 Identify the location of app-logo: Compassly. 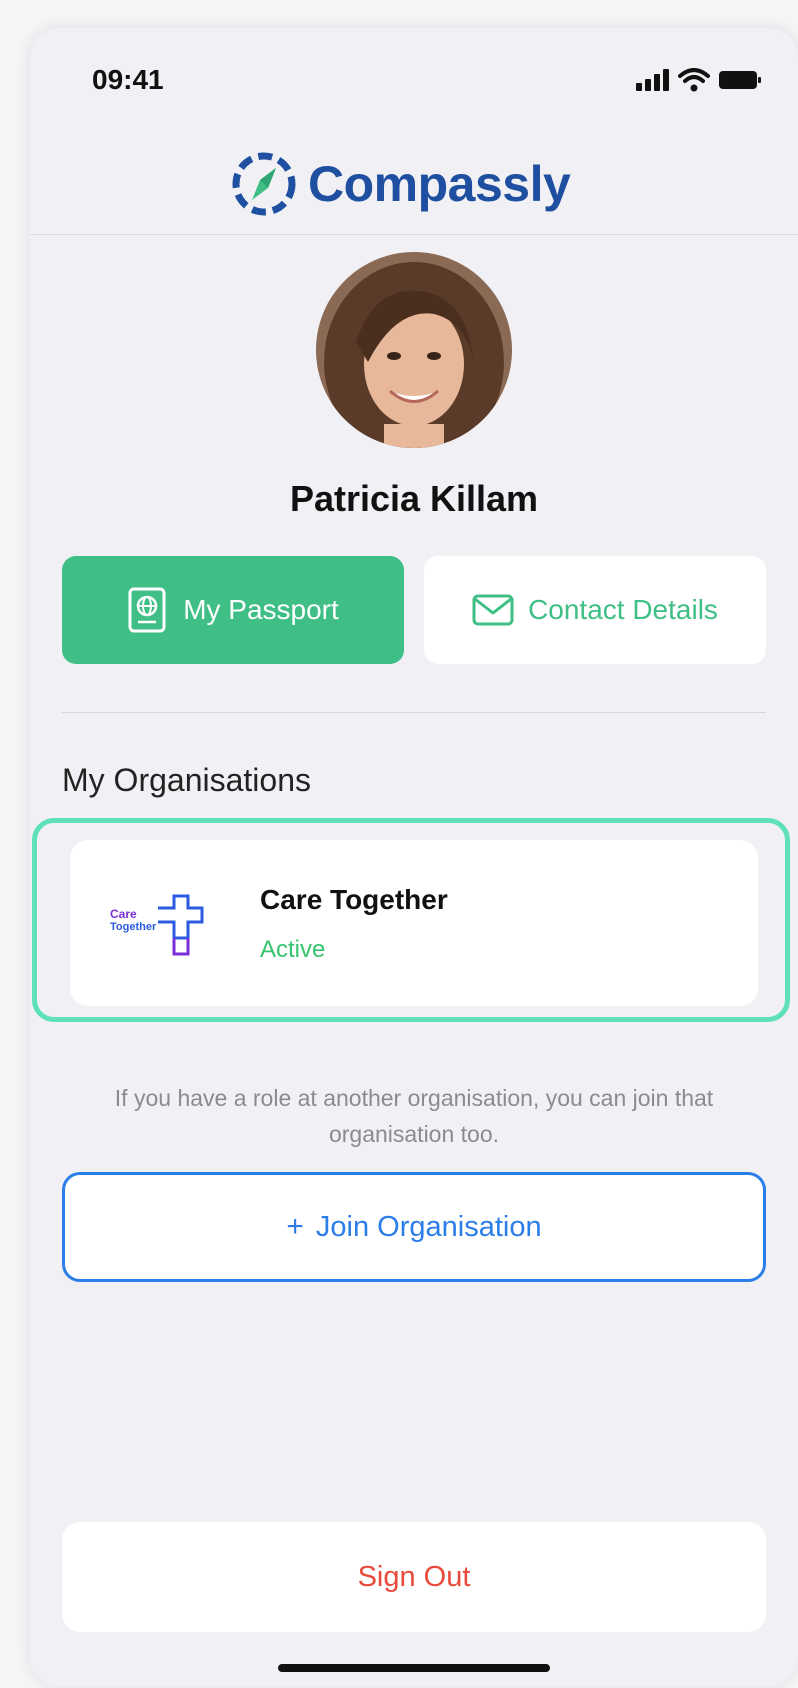
(400, 184).